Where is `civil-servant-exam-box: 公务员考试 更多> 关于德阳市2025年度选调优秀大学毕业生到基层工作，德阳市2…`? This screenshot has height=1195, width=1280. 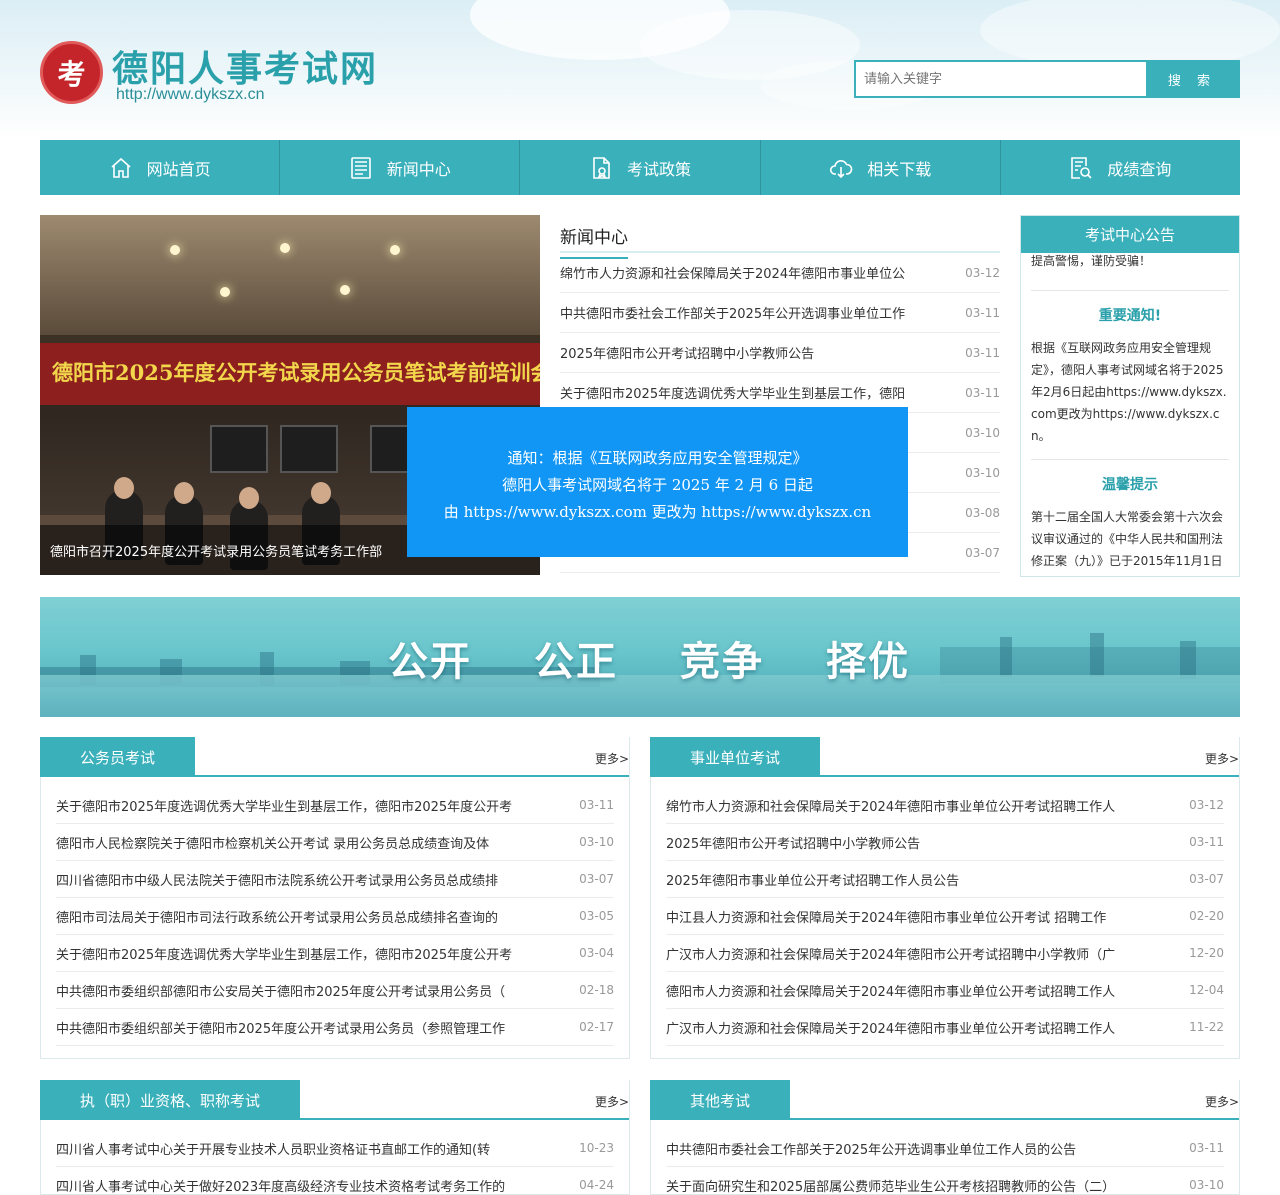
civil-servant-exam-box: 公务员考试 更多> 关于德阳市2025年度选调优秀大学毕业生到基层工作，德阳市2… is located at coordinates (335, 898).